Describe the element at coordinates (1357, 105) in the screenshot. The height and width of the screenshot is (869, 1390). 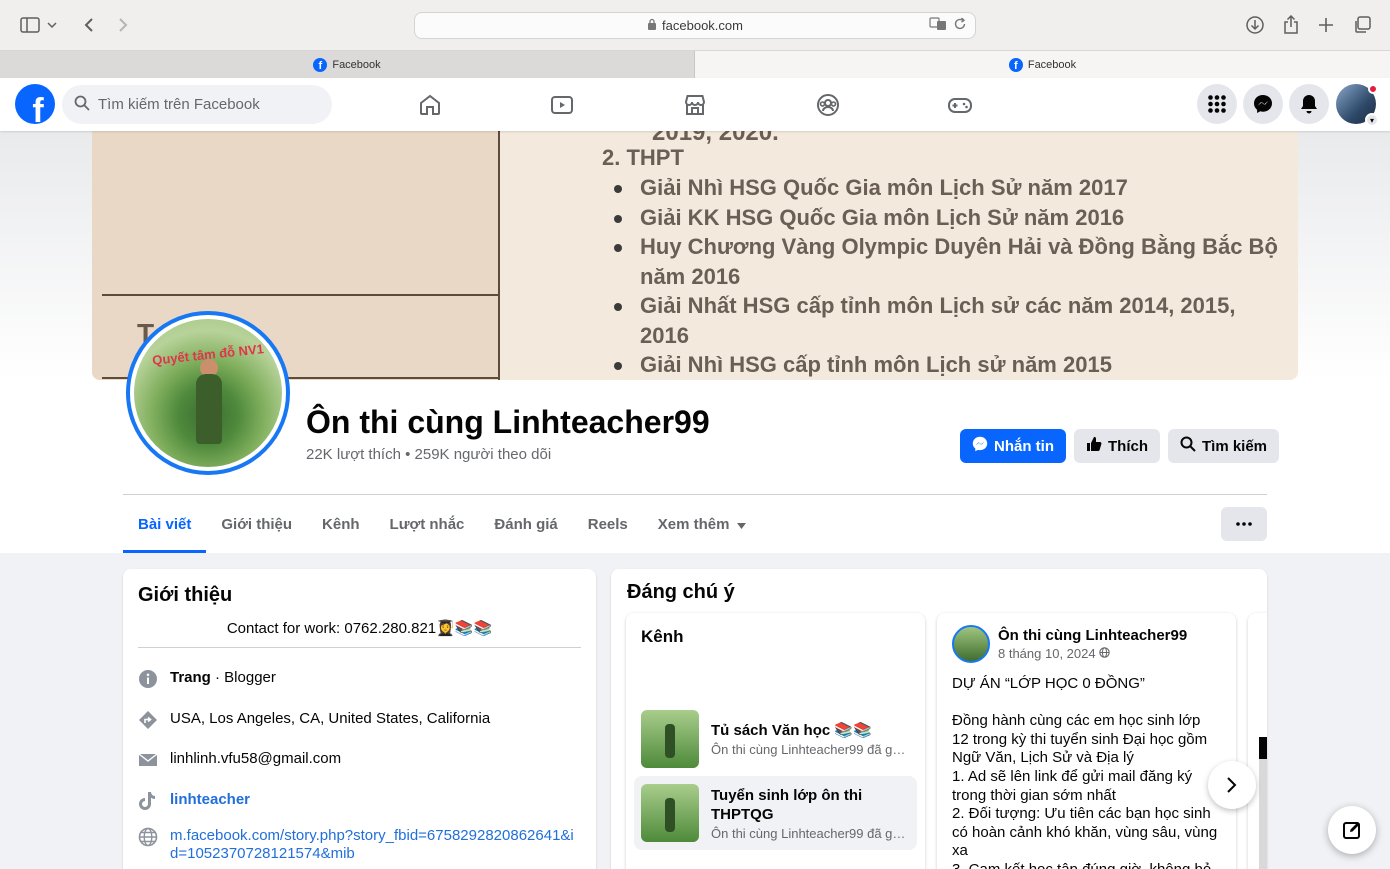
I see `account-avatar: ▾` at that location.